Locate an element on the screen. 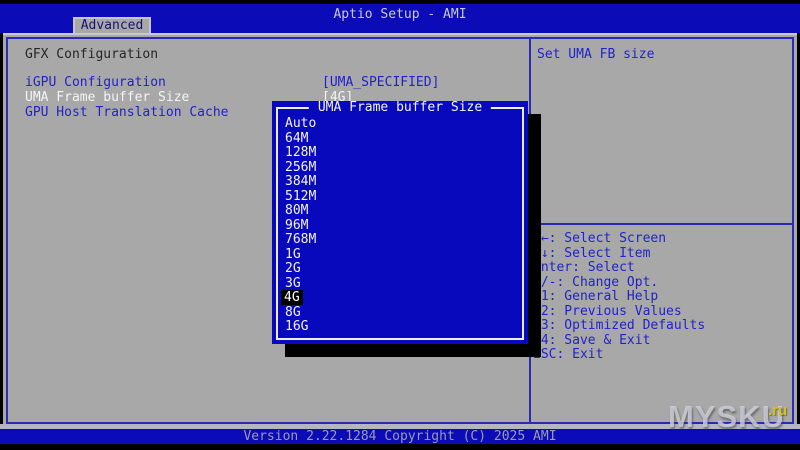 The width and height of the screenshot is (800, 450). popup-option: 256M is located at coordinates (401, 168).